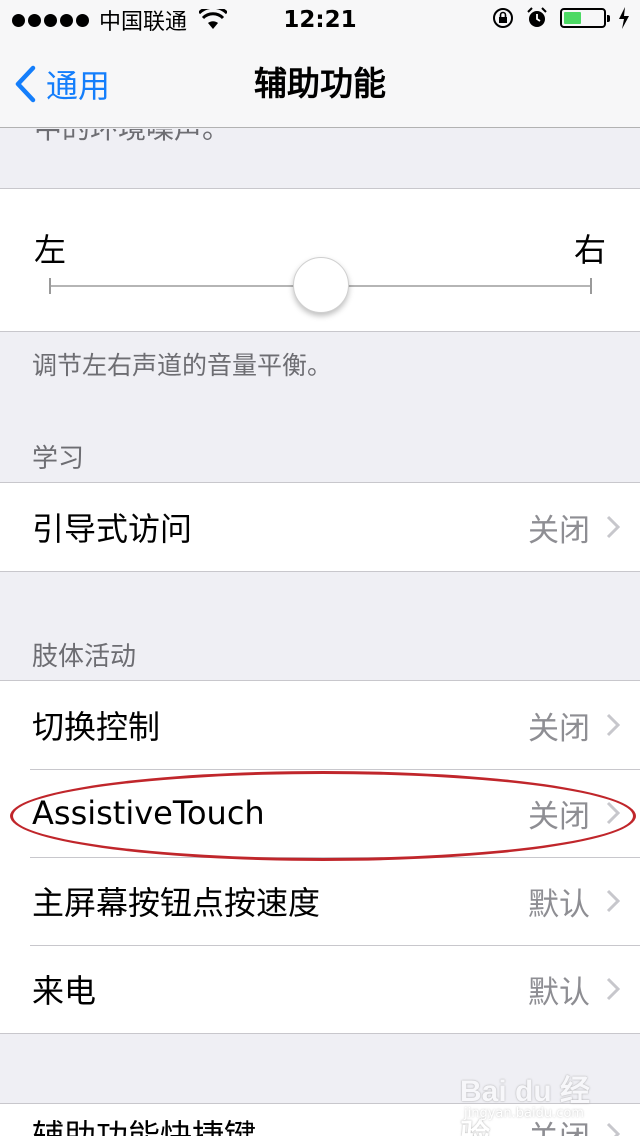 The image size is (640, 1136). I want to click on row-label: 辅助功能快捷键, so click(144, 1126).